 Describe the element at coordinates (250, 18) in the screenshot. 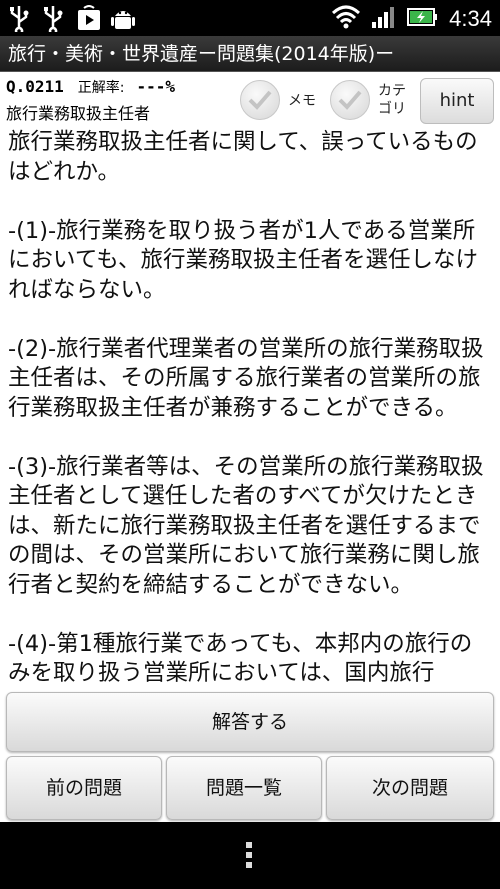

I see `status-bar: 4:34` at that location.